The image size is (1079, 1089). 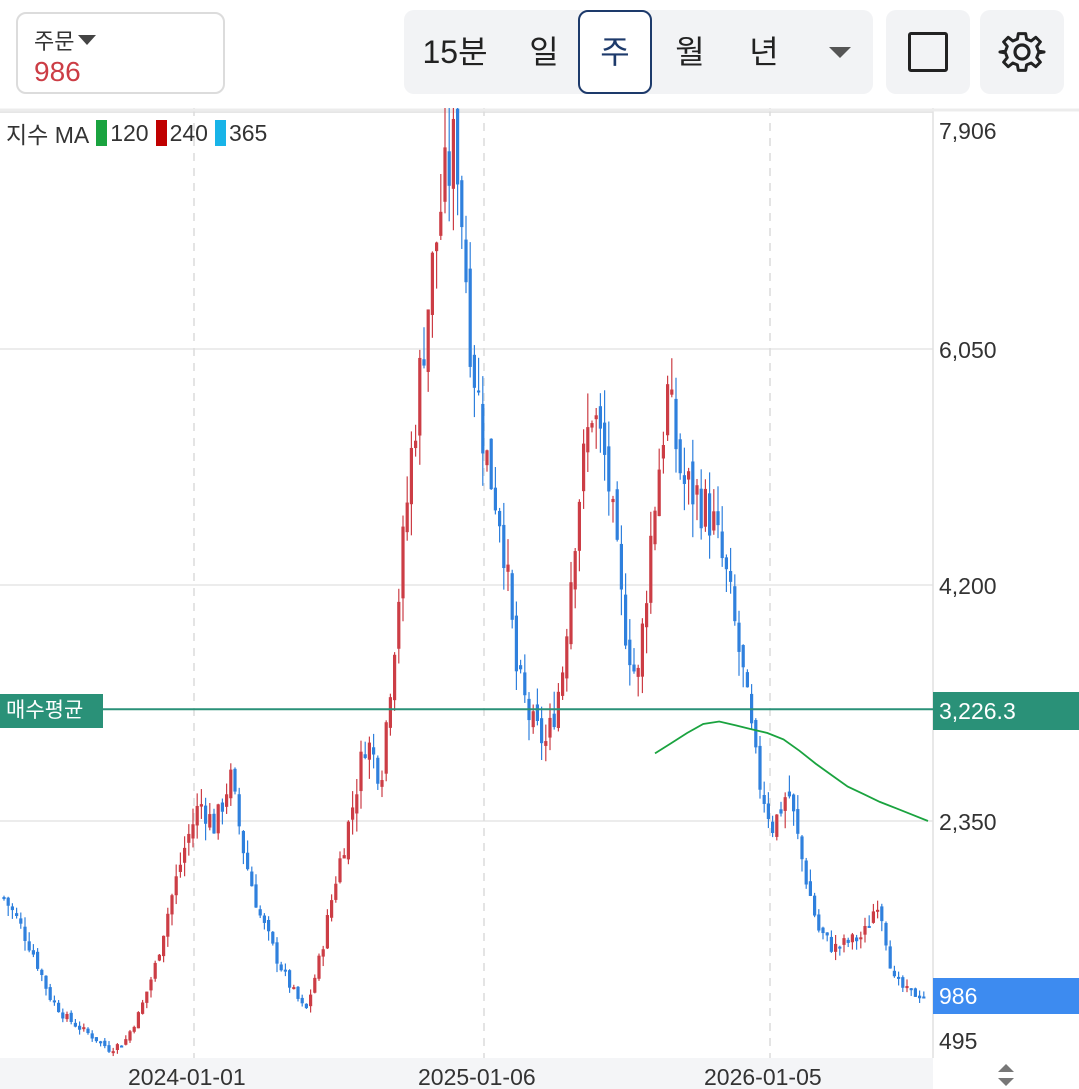 What do you see at coordinates (1006, 1075) in the screenshot?
I see `scroll-handle-icon` at bounding box center [1006, 1075].